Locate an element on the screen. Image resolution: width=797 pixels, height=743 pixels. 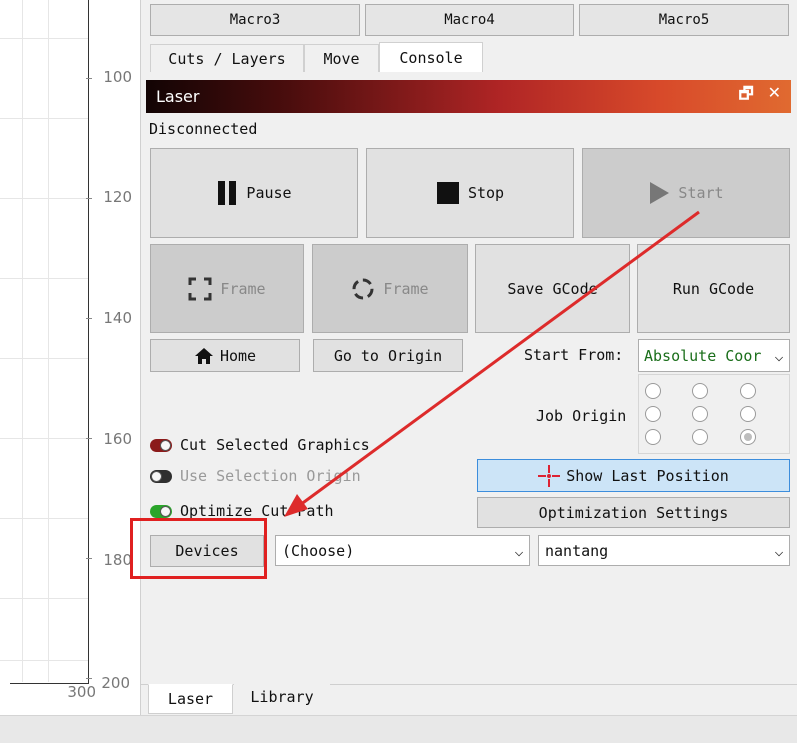
crosshair-icon is located at coordinates (549, 475).